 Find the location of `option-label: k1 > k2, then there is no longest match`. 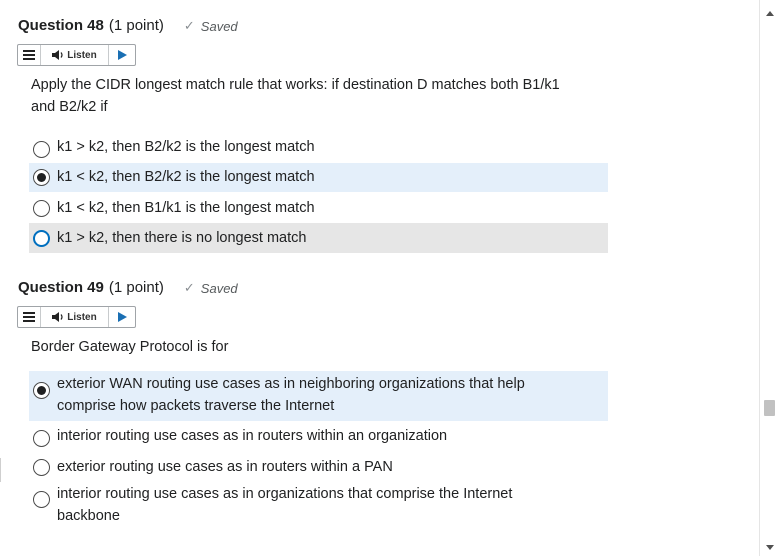

option-label: k1 > k2, then there is no longest match is located at coordinates (182, 238).